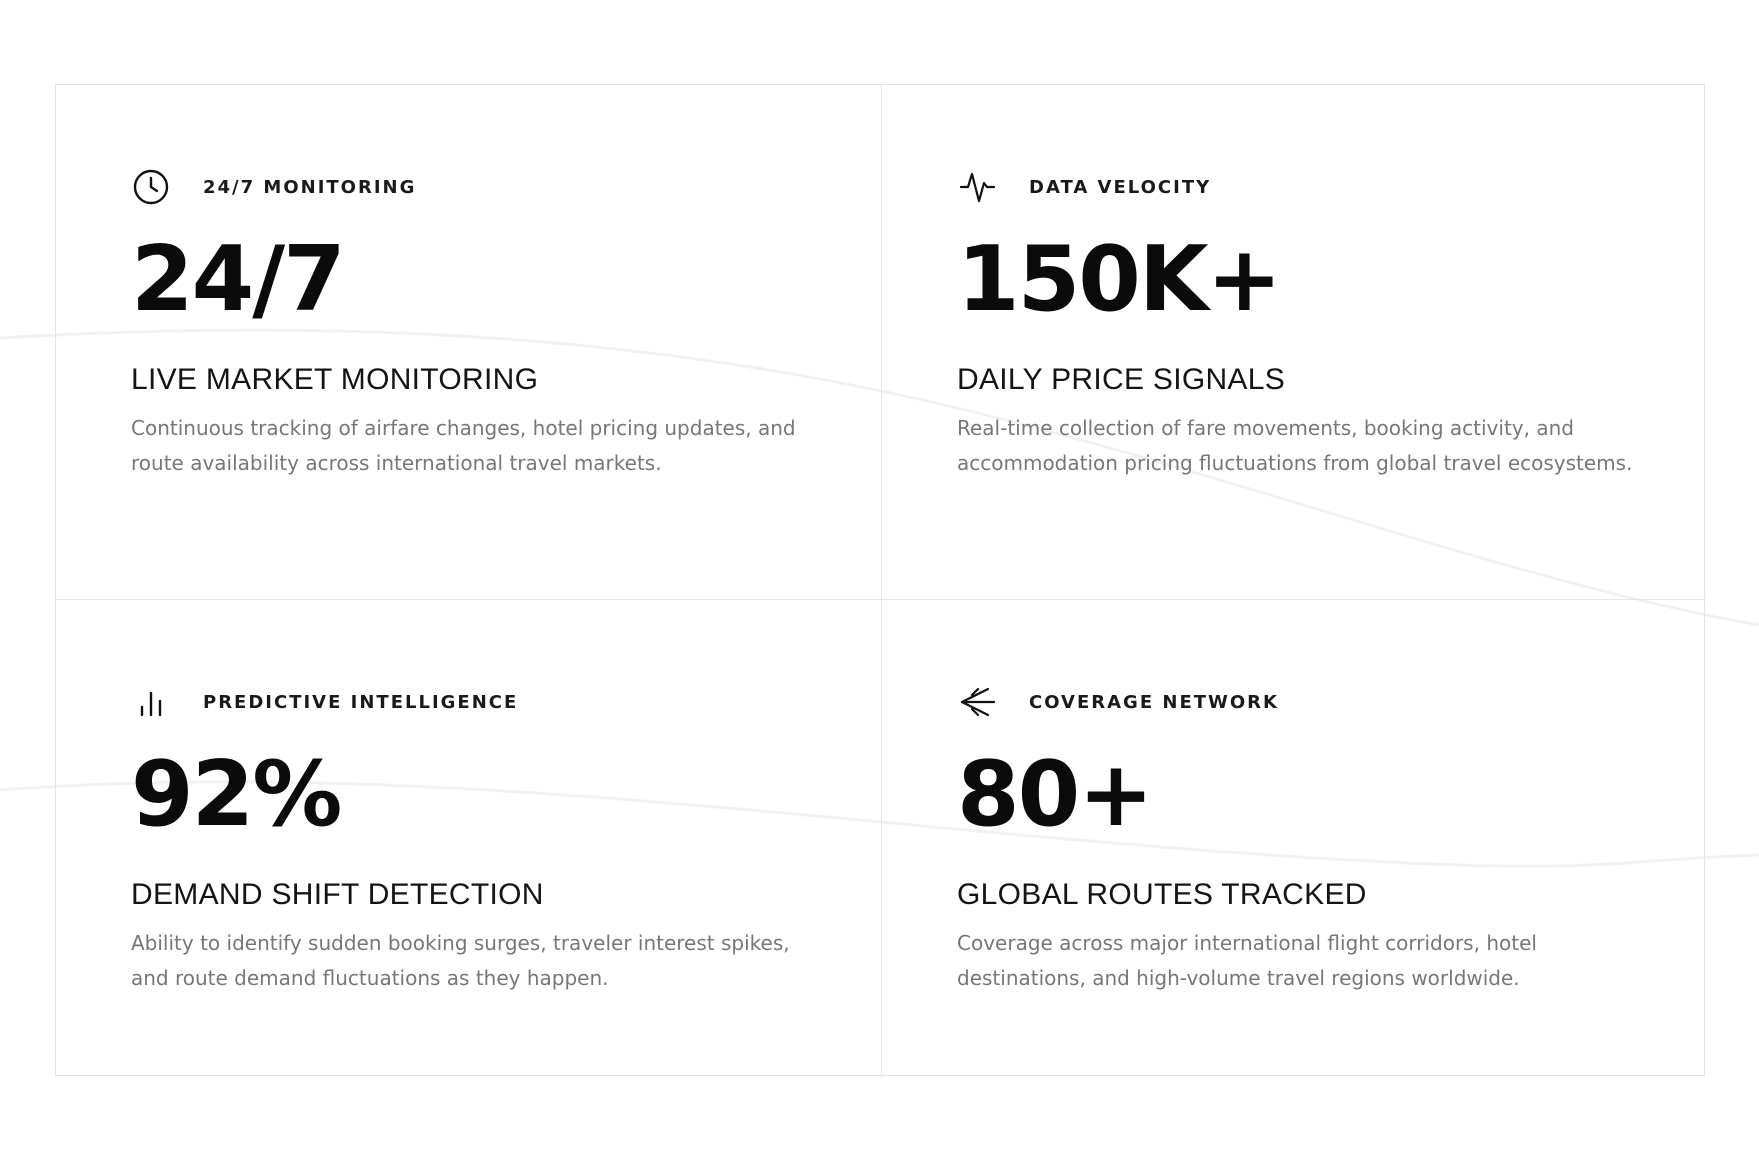 The width and height of the screenshot is (1759, 1163). Describe the element at coordinates (1055, 794) in the screenshot. I see `stat-value: 80+` at that location.